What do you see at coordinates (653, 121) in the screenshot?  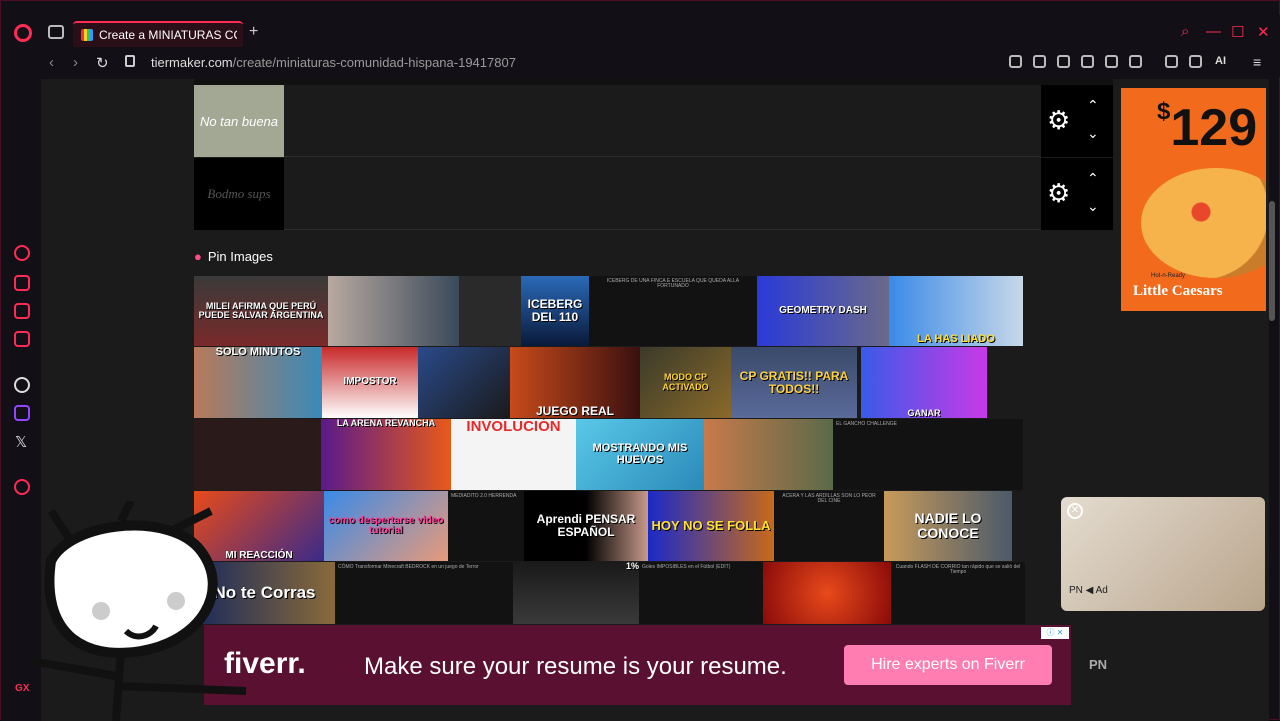 I see `tier-row: No tan buena ⚙ ⌃ ⌄` at bounding box center [653, 121].